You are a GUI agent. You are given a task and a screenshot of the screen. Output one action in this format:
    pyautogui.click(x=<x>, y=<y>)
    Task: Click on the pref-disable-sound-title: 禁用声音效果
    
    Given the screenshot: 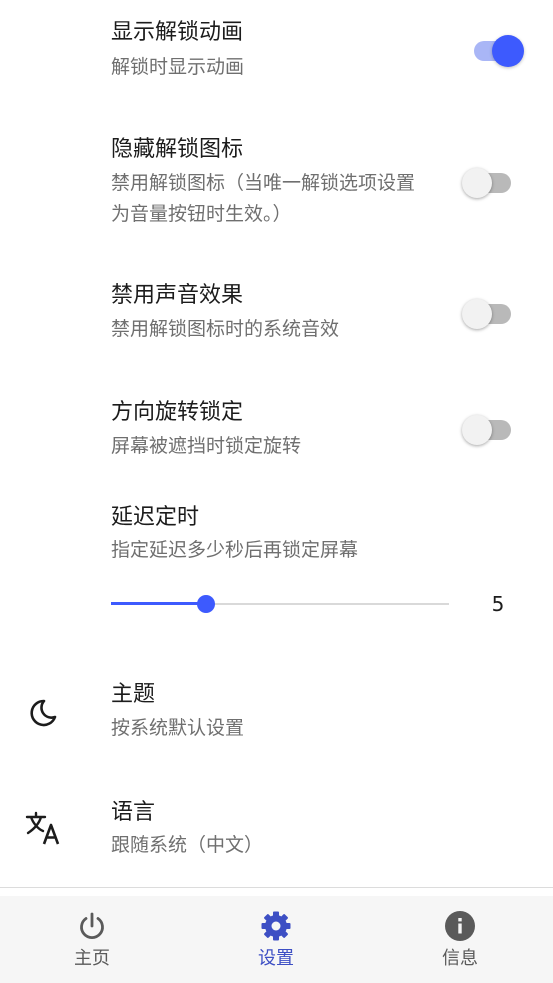 What is the action you would take?
    pyautogui.click(x=177, y=295)
    